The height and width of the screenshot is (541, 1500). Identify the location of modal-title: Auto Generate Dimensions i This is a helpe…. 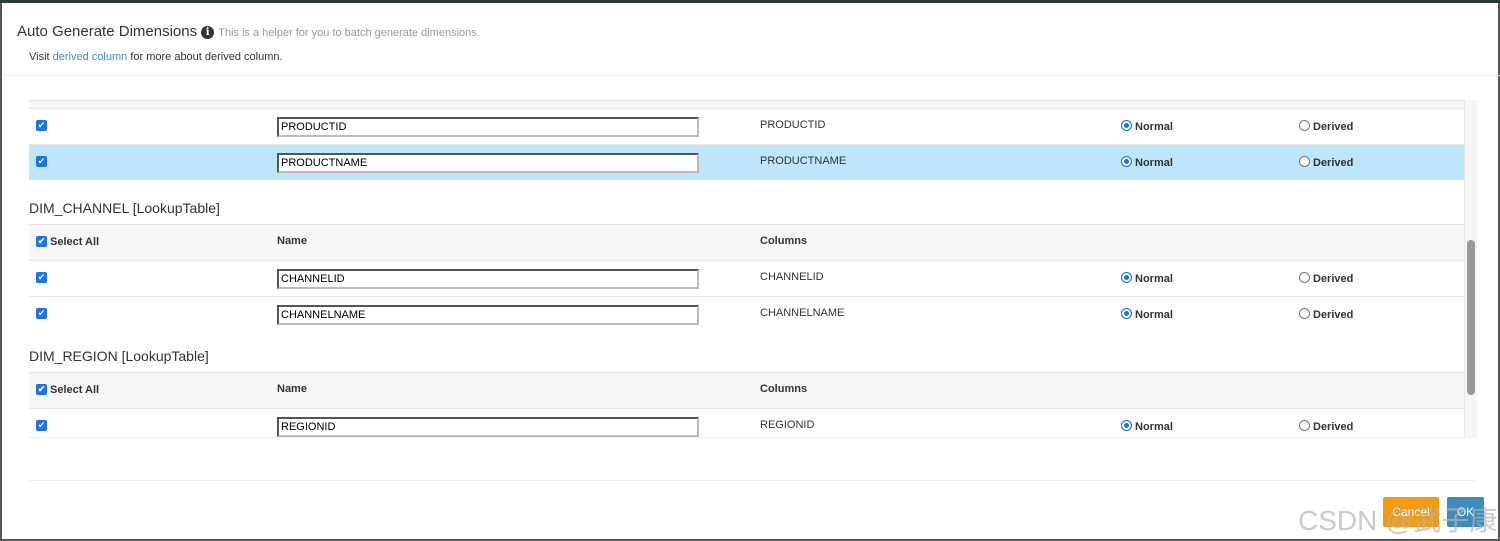
(248, 31).